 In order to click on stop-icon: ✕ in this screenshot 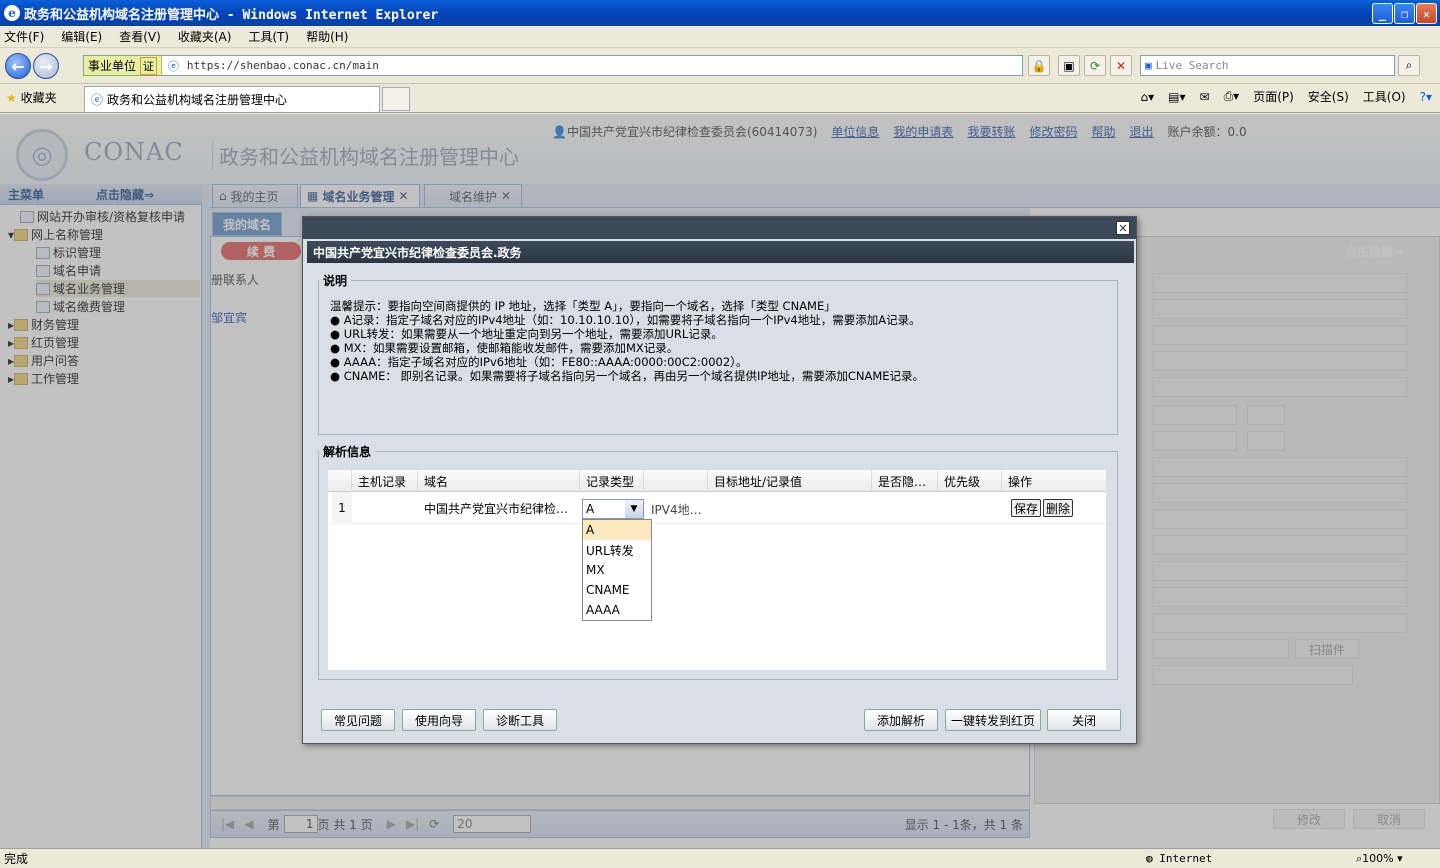, I will do `click(1121, 65)`.